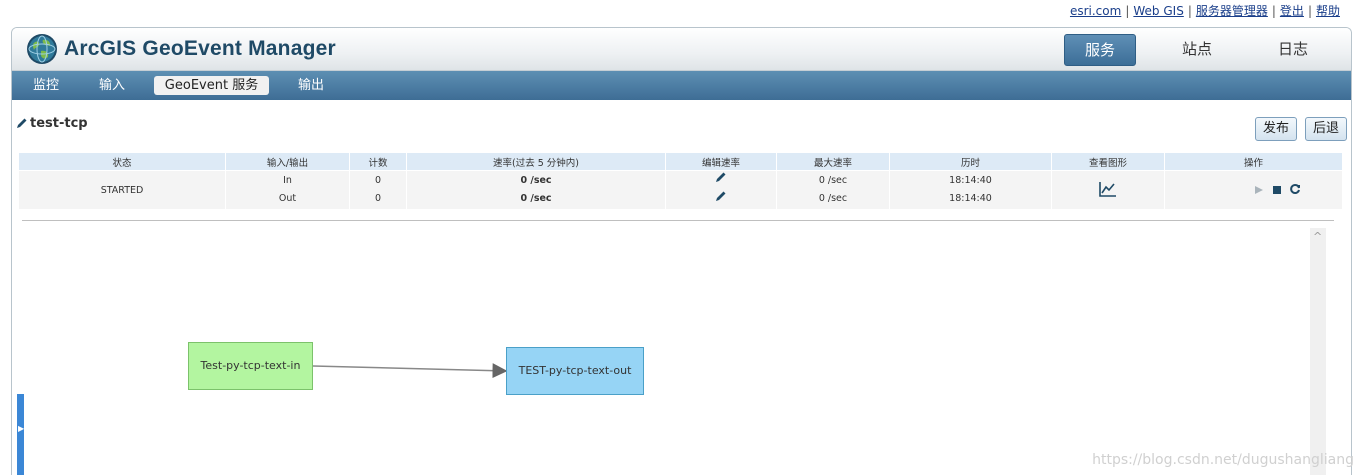 This screenshot has height=475, width=1360. Describe the element at coordinates (536, 198) in the screenshot. I see `rate-out: 0 /sec` at that location.